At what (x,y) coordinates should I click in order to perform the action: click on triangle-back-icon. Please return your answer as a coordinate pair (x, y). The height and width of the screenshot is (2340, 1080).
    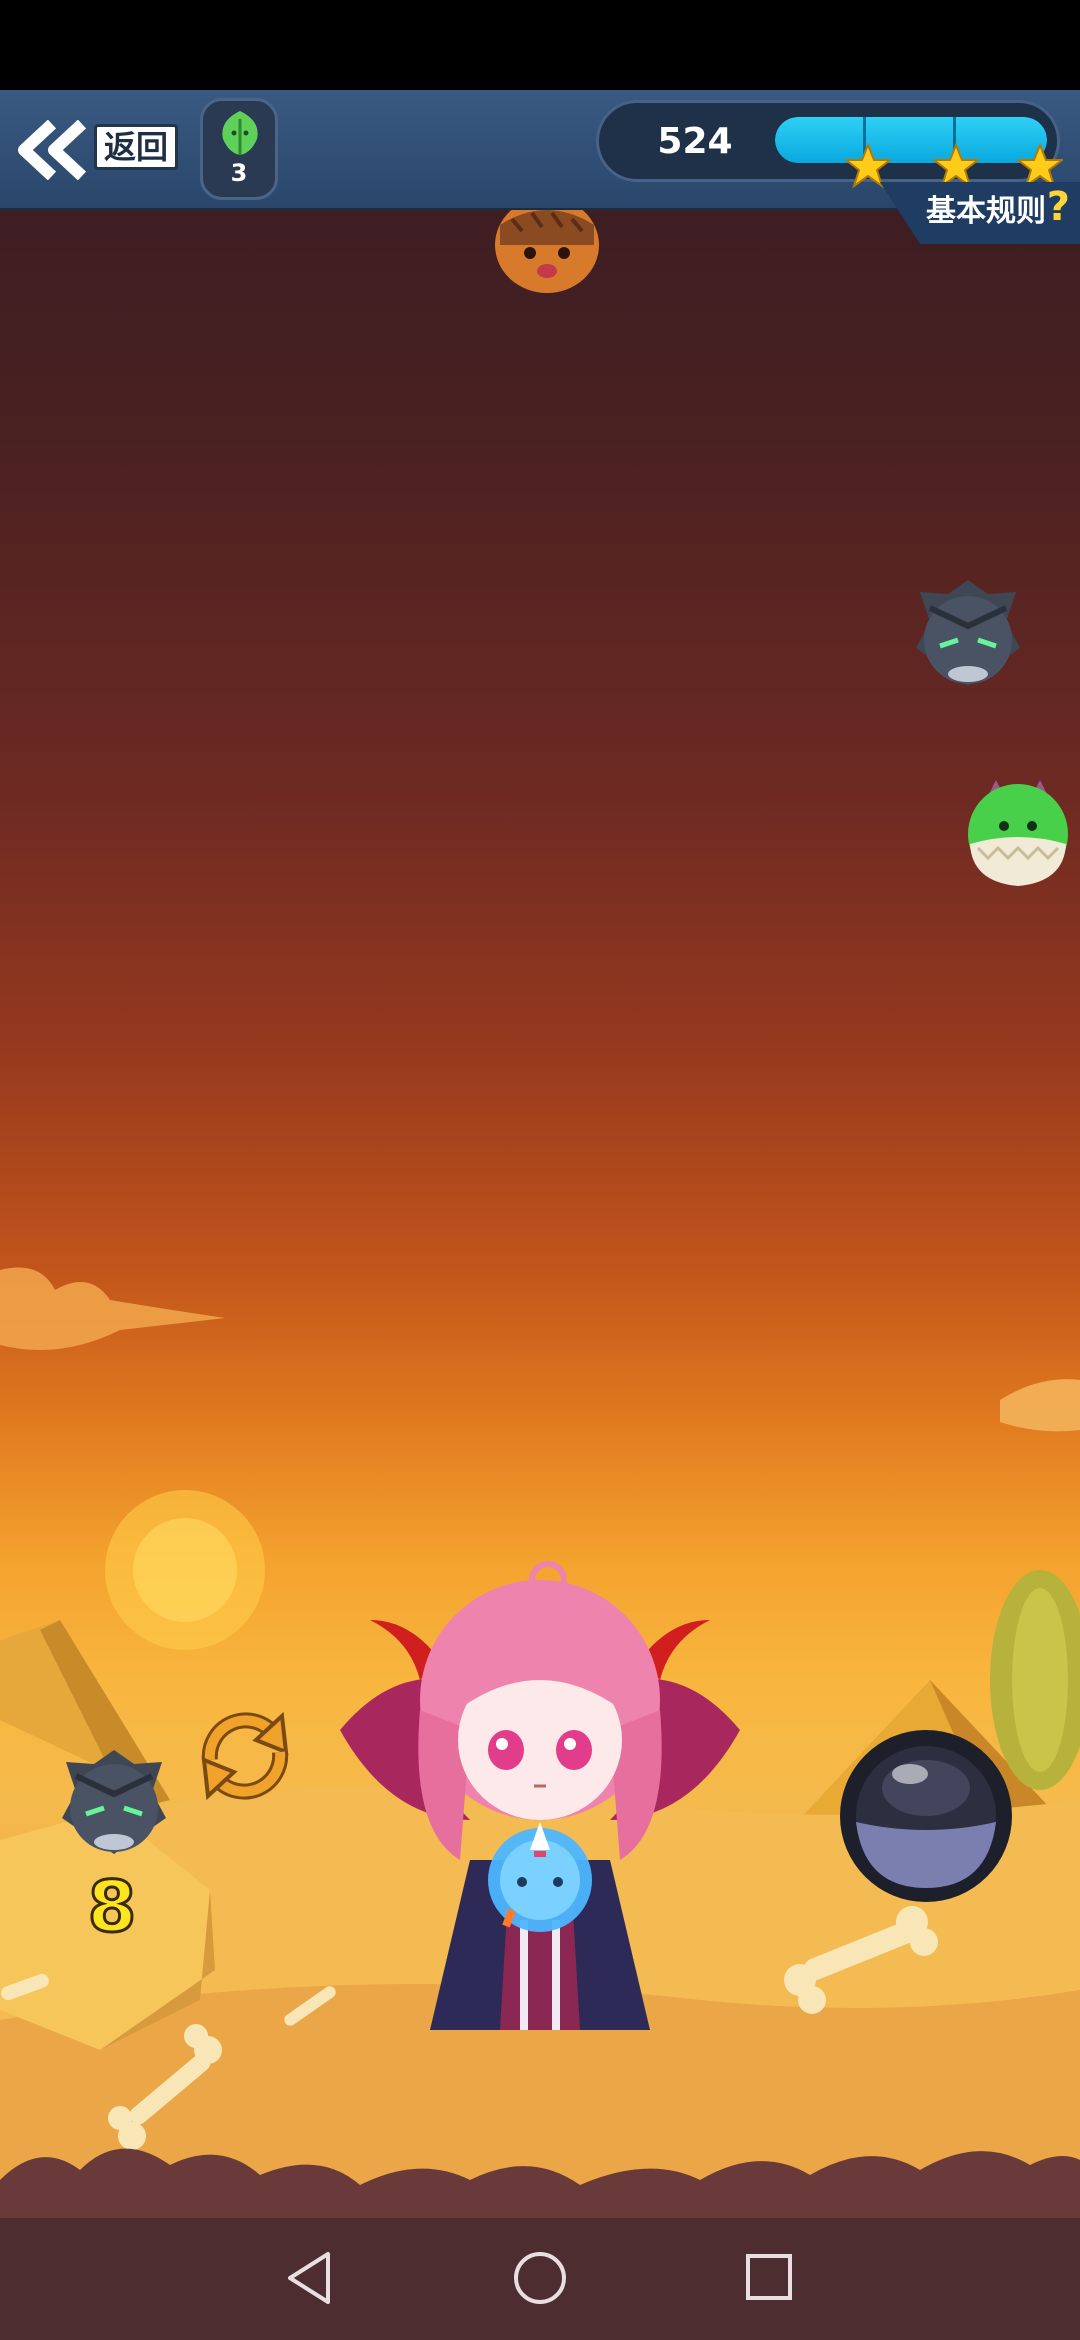
    Looking at the image, I should click on (309, 2278).